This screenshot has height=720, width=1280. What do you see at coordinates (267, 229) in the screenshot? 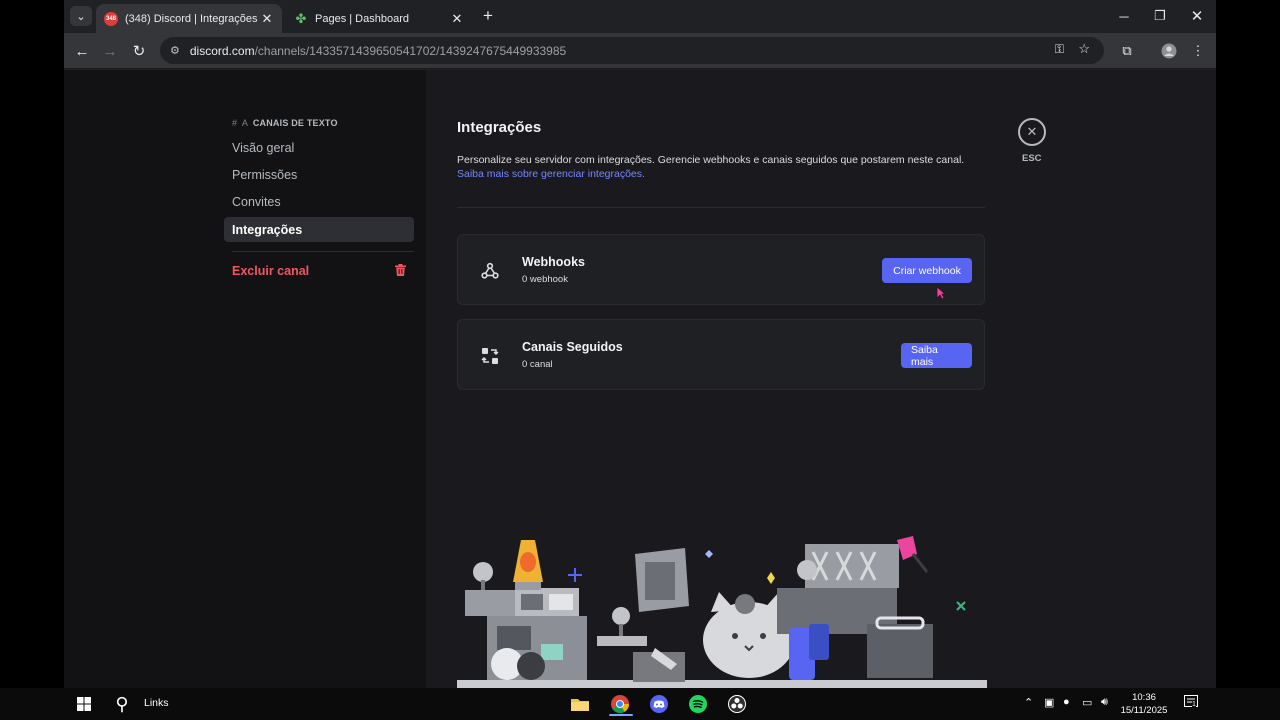
I see `sidebar-item-label: Integrações` at bounding box center [267, 229].